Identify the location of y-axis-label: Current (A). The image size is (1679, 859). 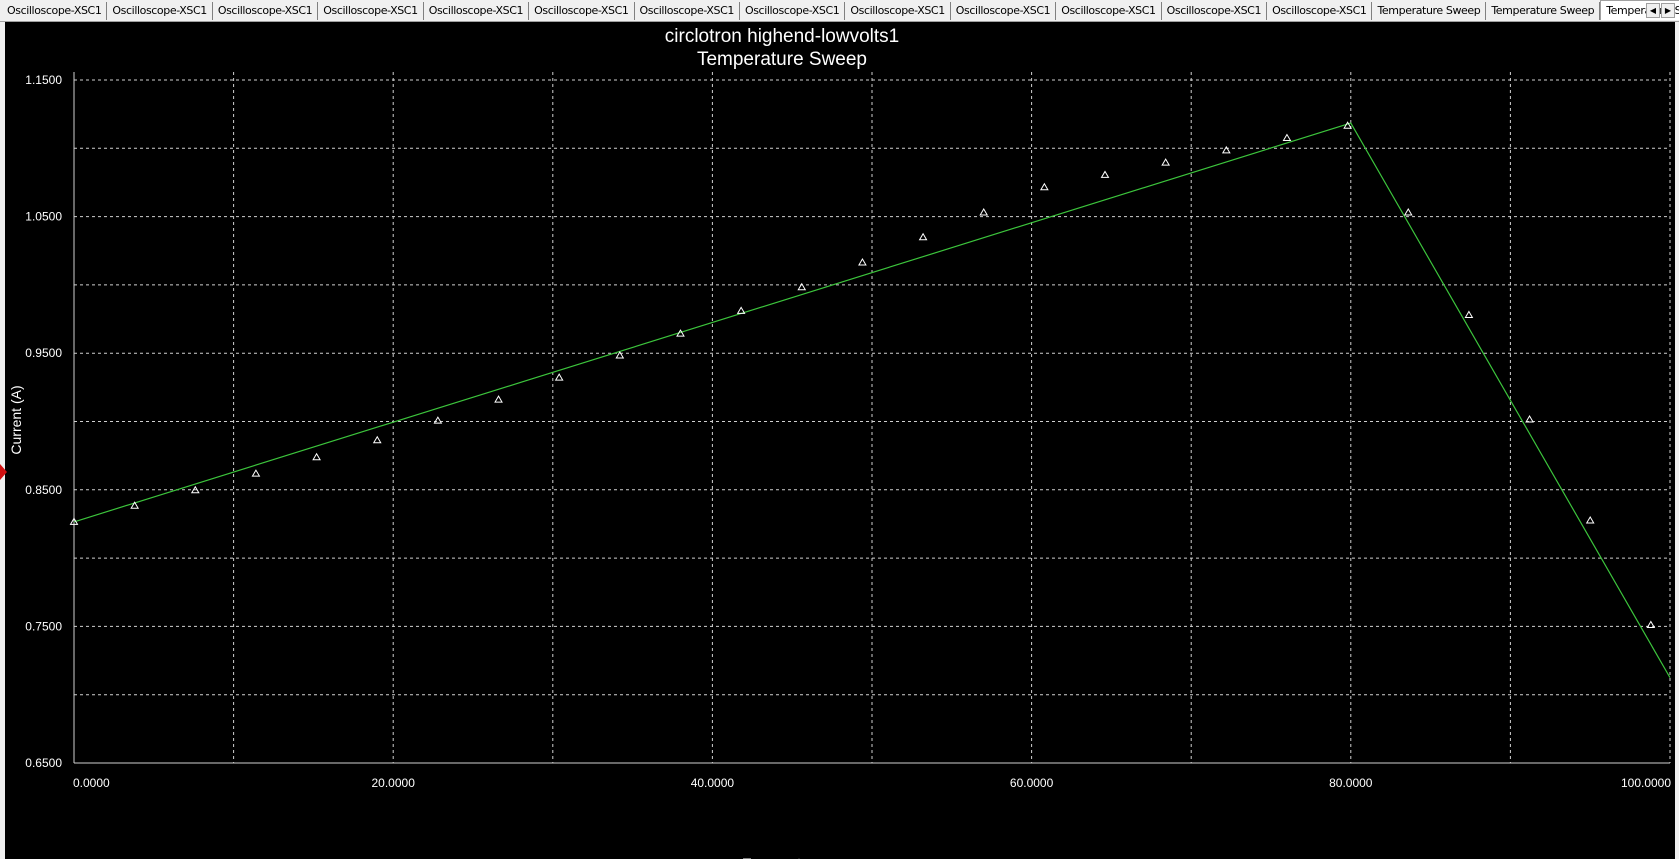
(16, 419).